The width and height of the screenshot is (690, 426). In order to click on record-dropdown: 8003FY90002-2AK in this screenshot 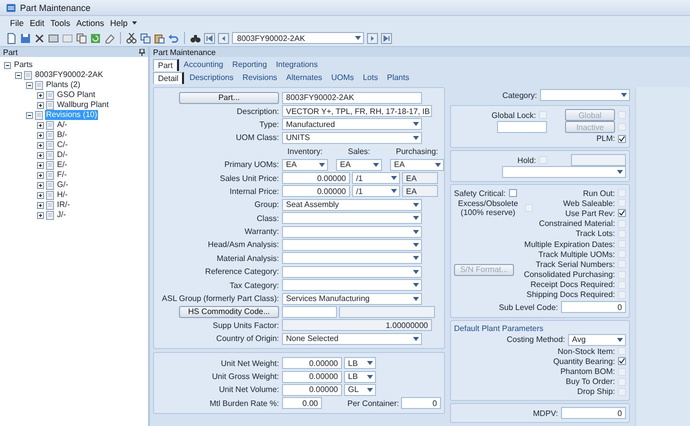, I will do `click(298, 38)`.